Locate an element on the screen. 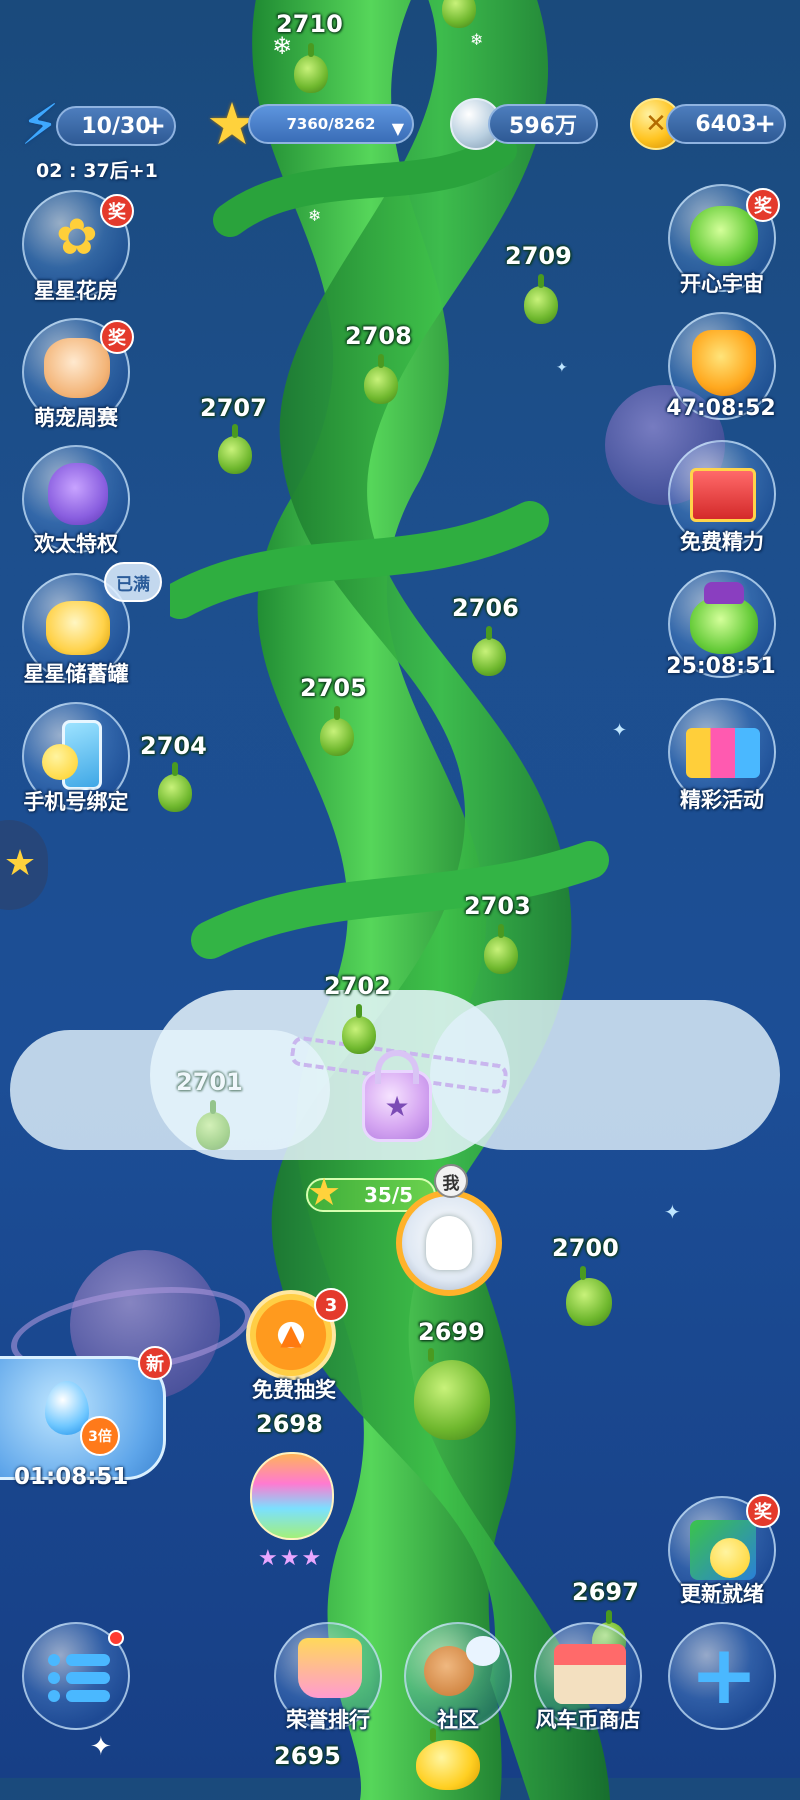  level-2706: 2706 is located at coordinates (485, 608).